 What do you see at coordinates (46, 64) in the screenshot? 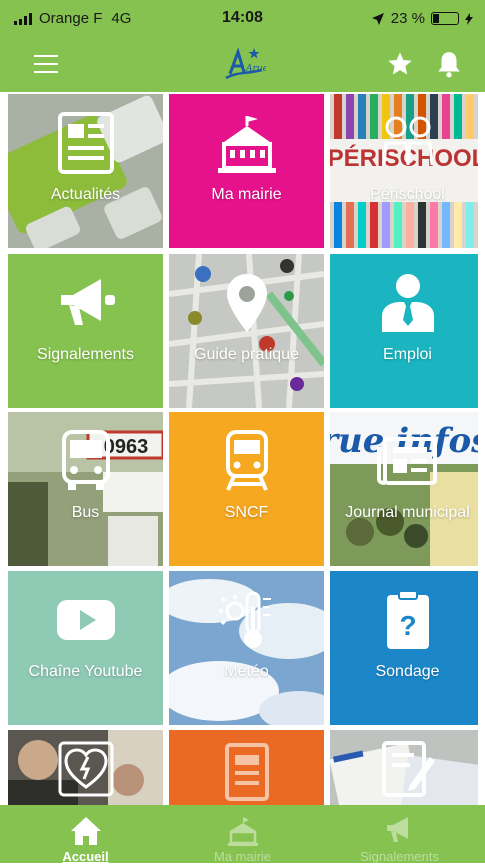
I see `hamburger-icon` at bounding box center [46, 64].